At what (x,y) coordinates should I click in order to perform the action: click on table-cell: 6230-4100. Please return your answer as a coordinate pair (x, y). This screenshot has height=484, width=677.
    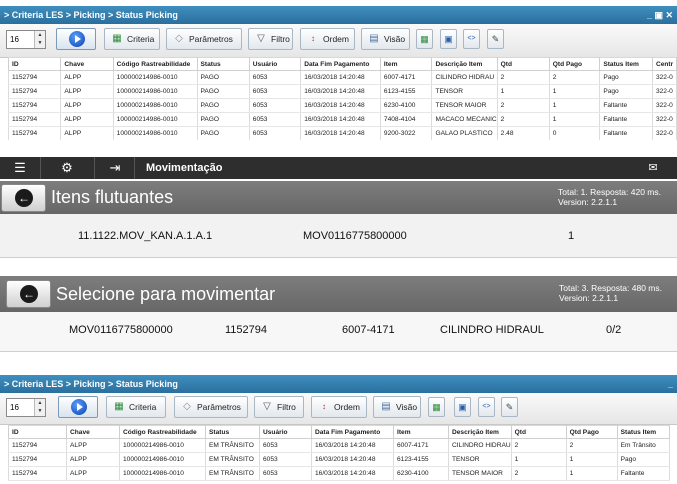
    Looking at the image, I should click on (406, 105).